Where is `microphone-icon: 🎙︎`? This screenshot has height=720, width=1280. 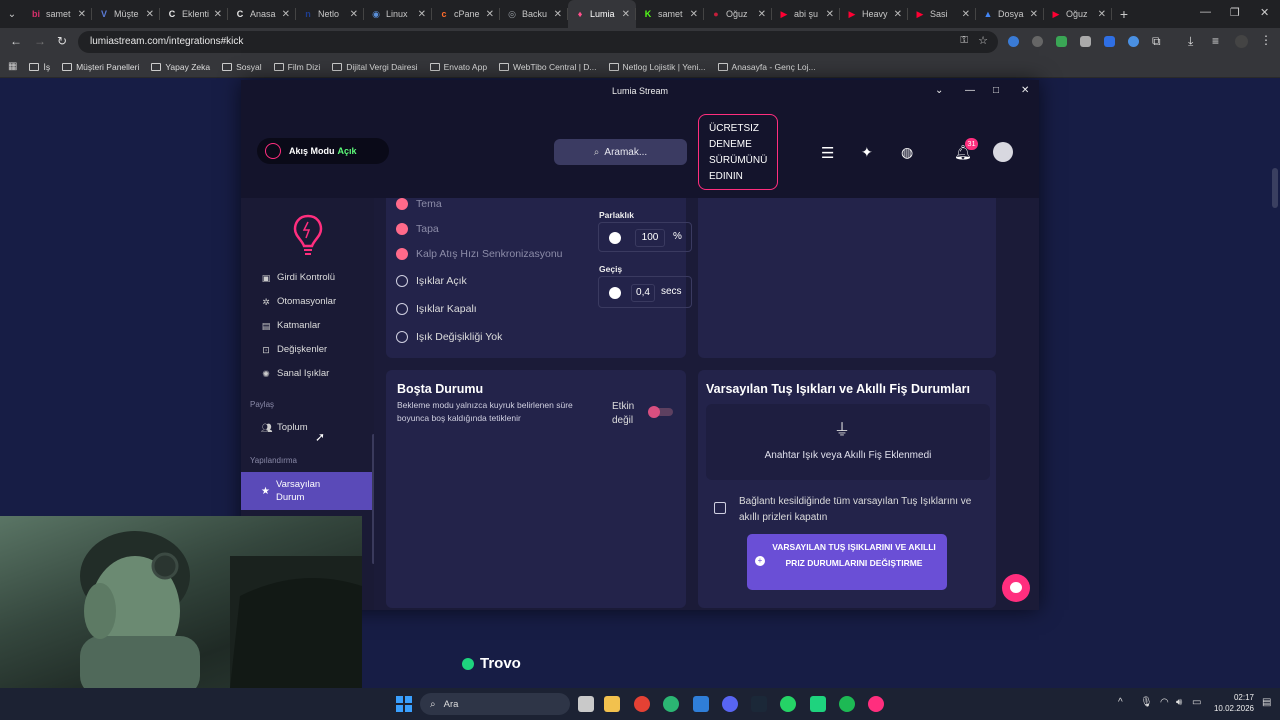 microphone-icon: 🎙︎ is located at coordinates (1146, 702).